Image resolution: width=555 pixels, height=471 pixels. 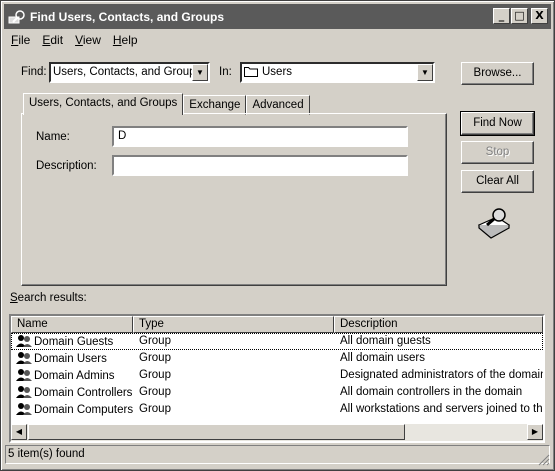 What do you see at coordinates (251, 72) in the screenshot?
I see `folder-icon` at bounding box center [251, 72].